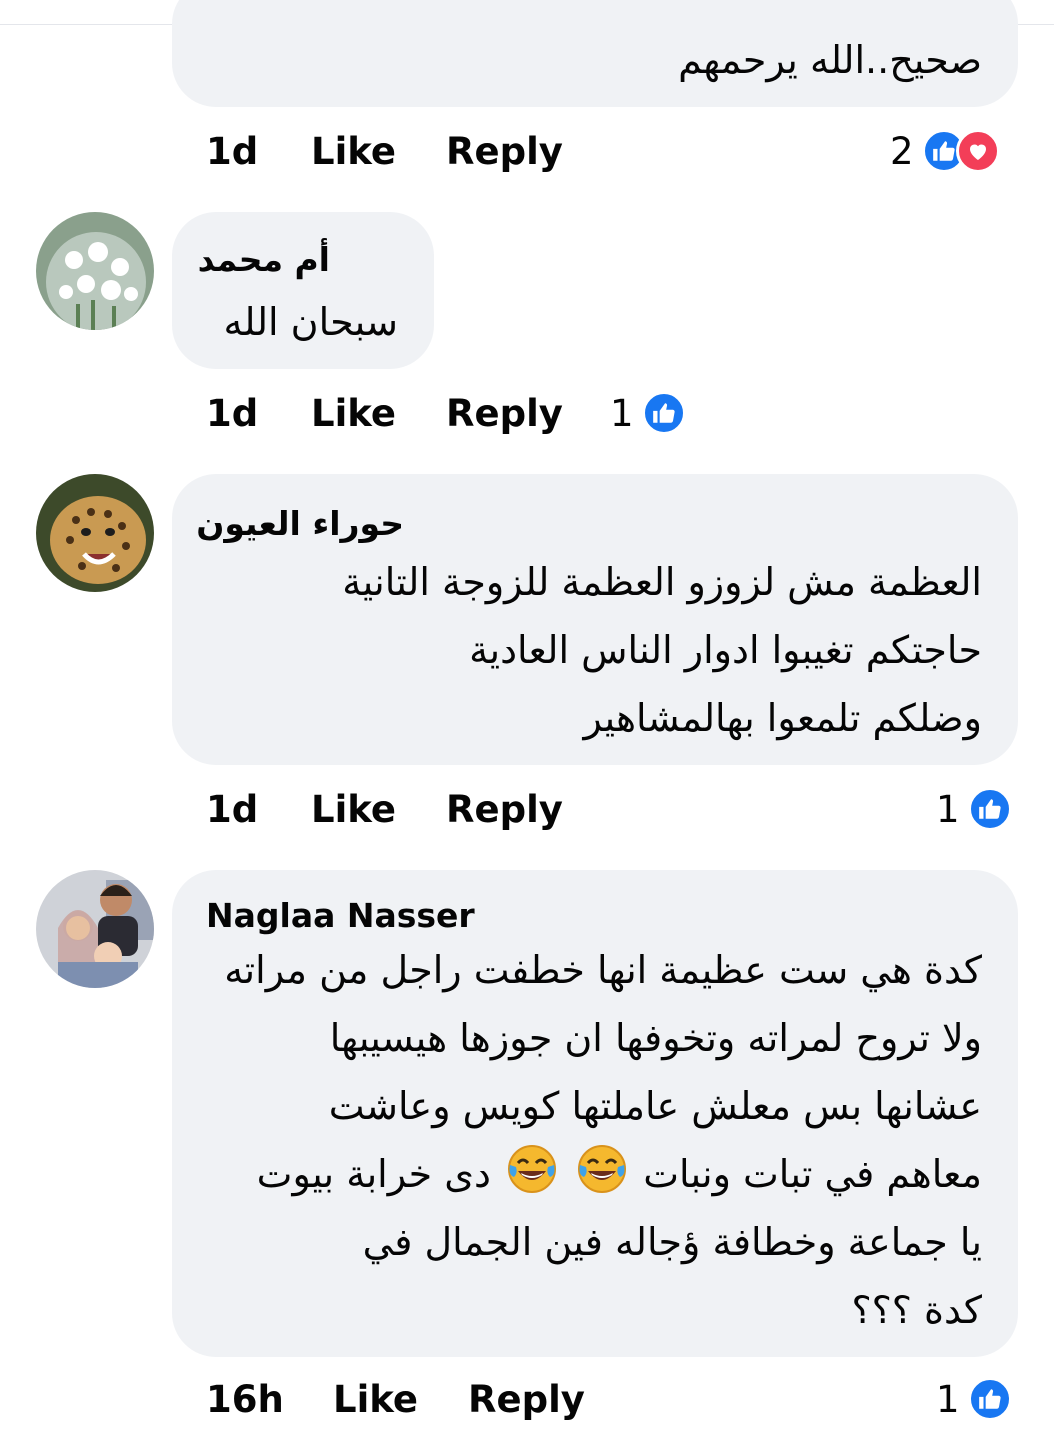 The image size is (1054, 1440). What do you see at coordinates (782, 718) in the screenshot?
I see `comment-text: وضلكم تلمعوا بهالمشاهير` at bounding box center [782, 718].